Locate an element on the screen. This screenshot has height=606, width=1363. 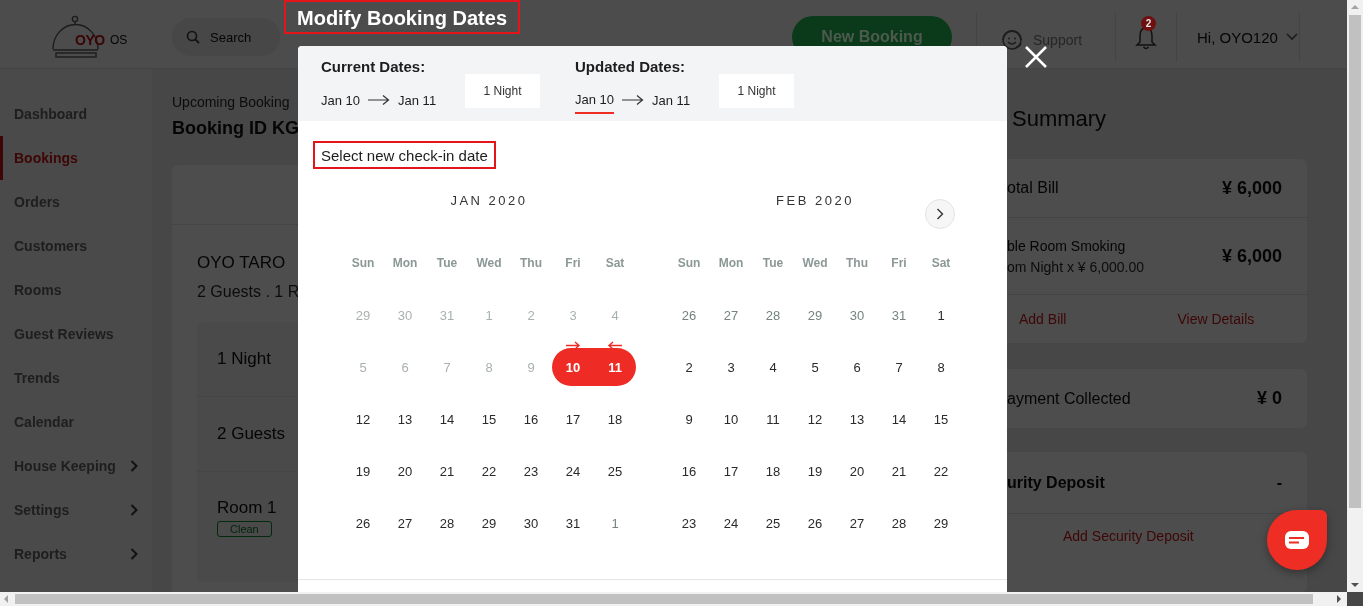
calendar-day: 3 is located at coordinates (731, 367).